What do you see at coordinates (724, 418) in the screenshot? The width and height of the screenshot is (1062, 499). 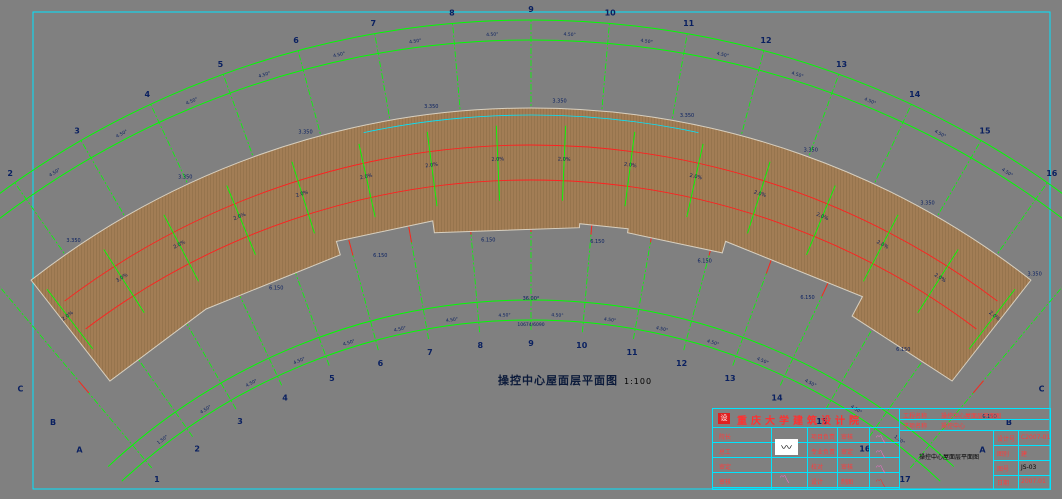 I see `institute-logo: 设` at bounding box center [724, 418].